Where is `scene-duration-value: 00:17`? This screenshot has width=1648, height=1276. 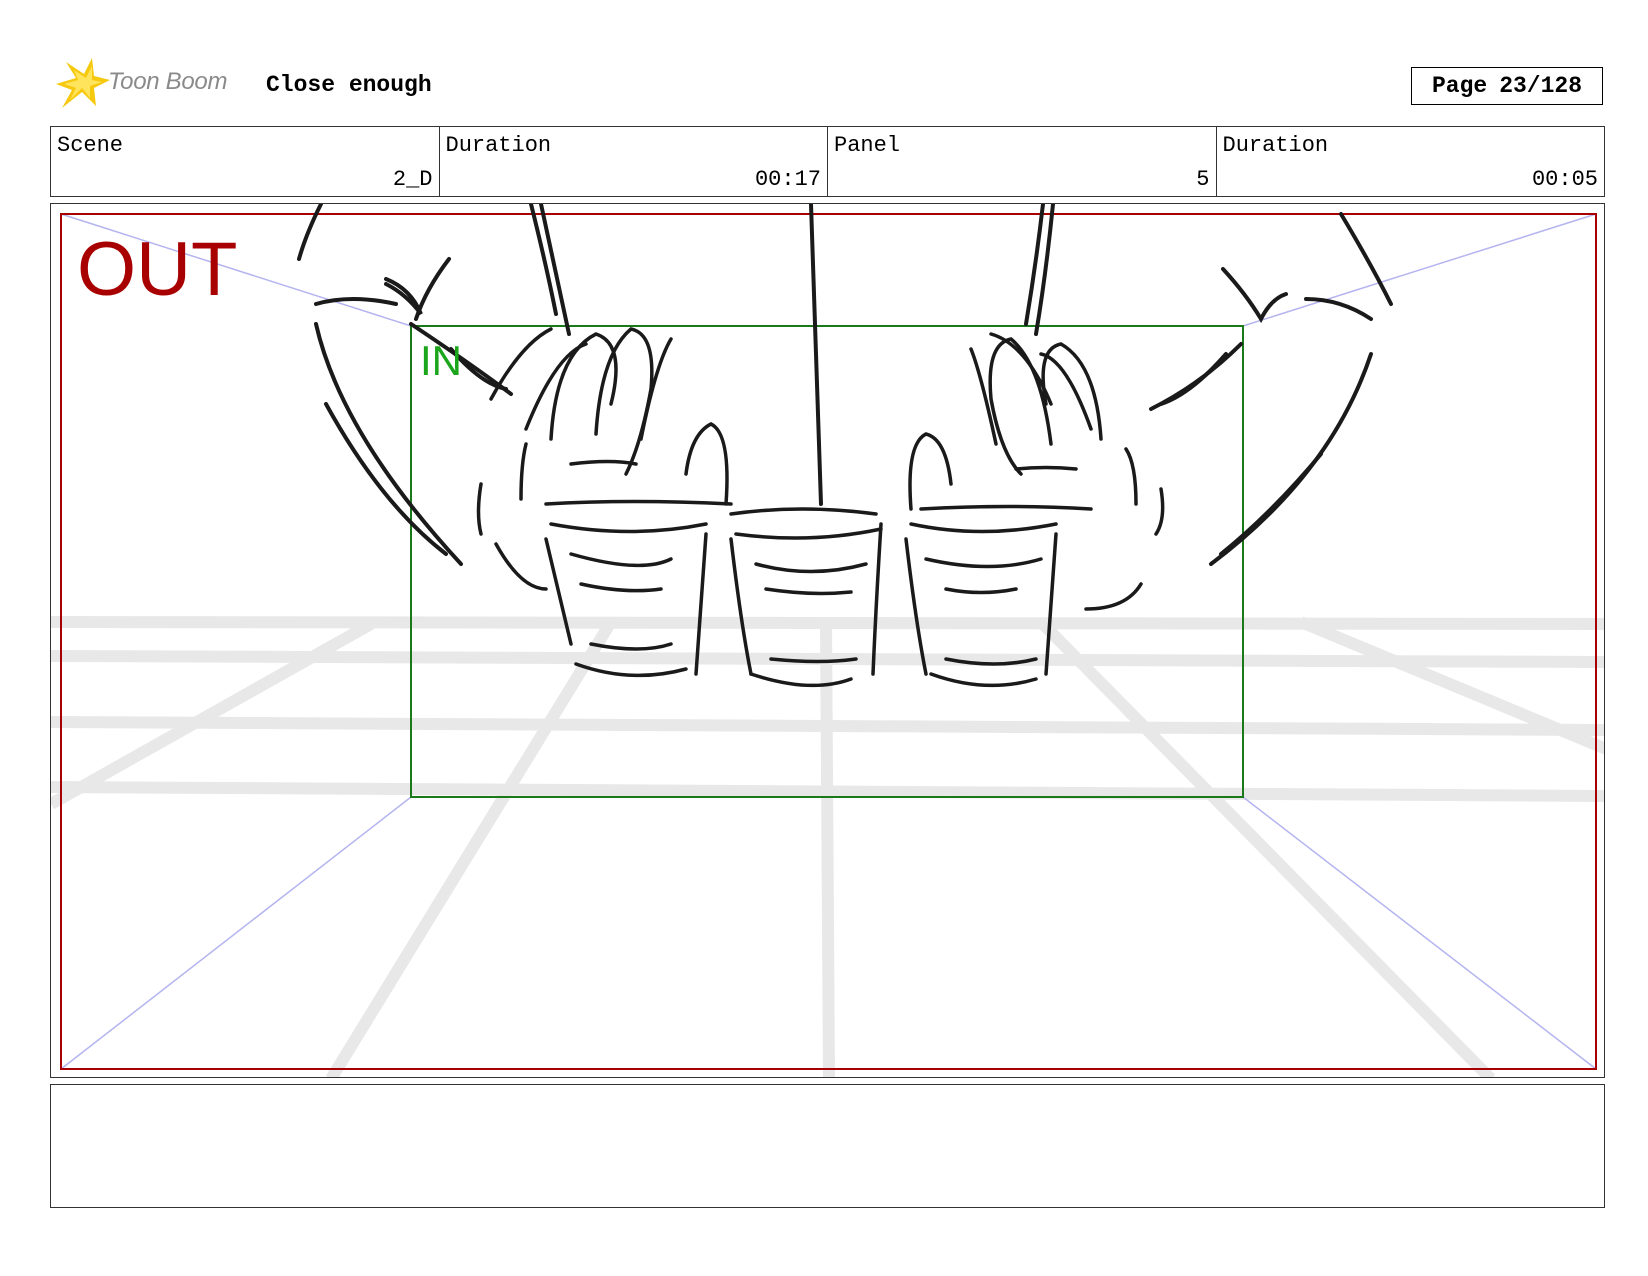
scene-duration-value: 00:17 is located at coordinates (787, 179).